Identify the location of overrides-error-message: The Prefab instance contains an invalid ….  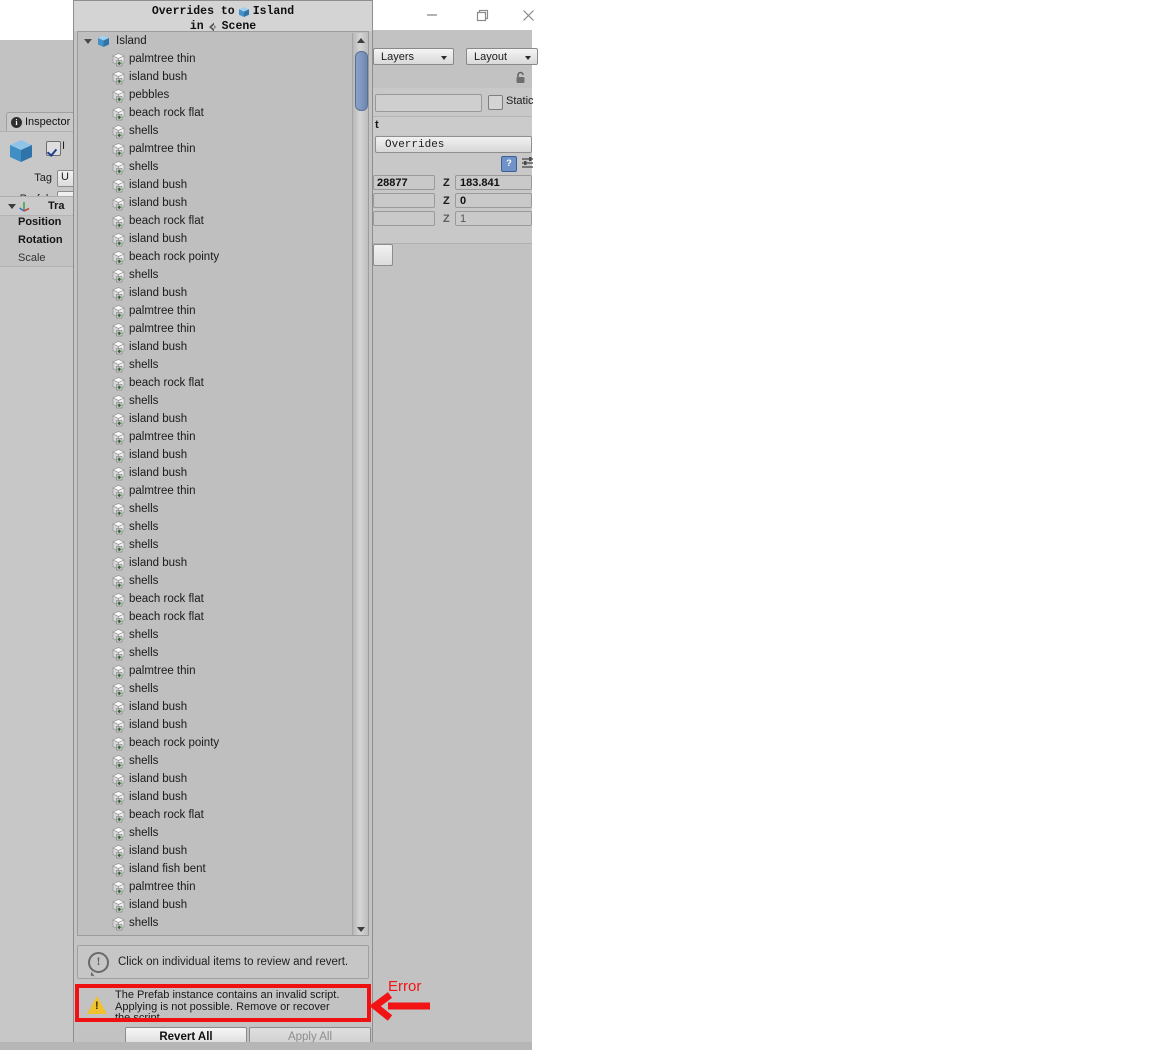
(227, 1005).